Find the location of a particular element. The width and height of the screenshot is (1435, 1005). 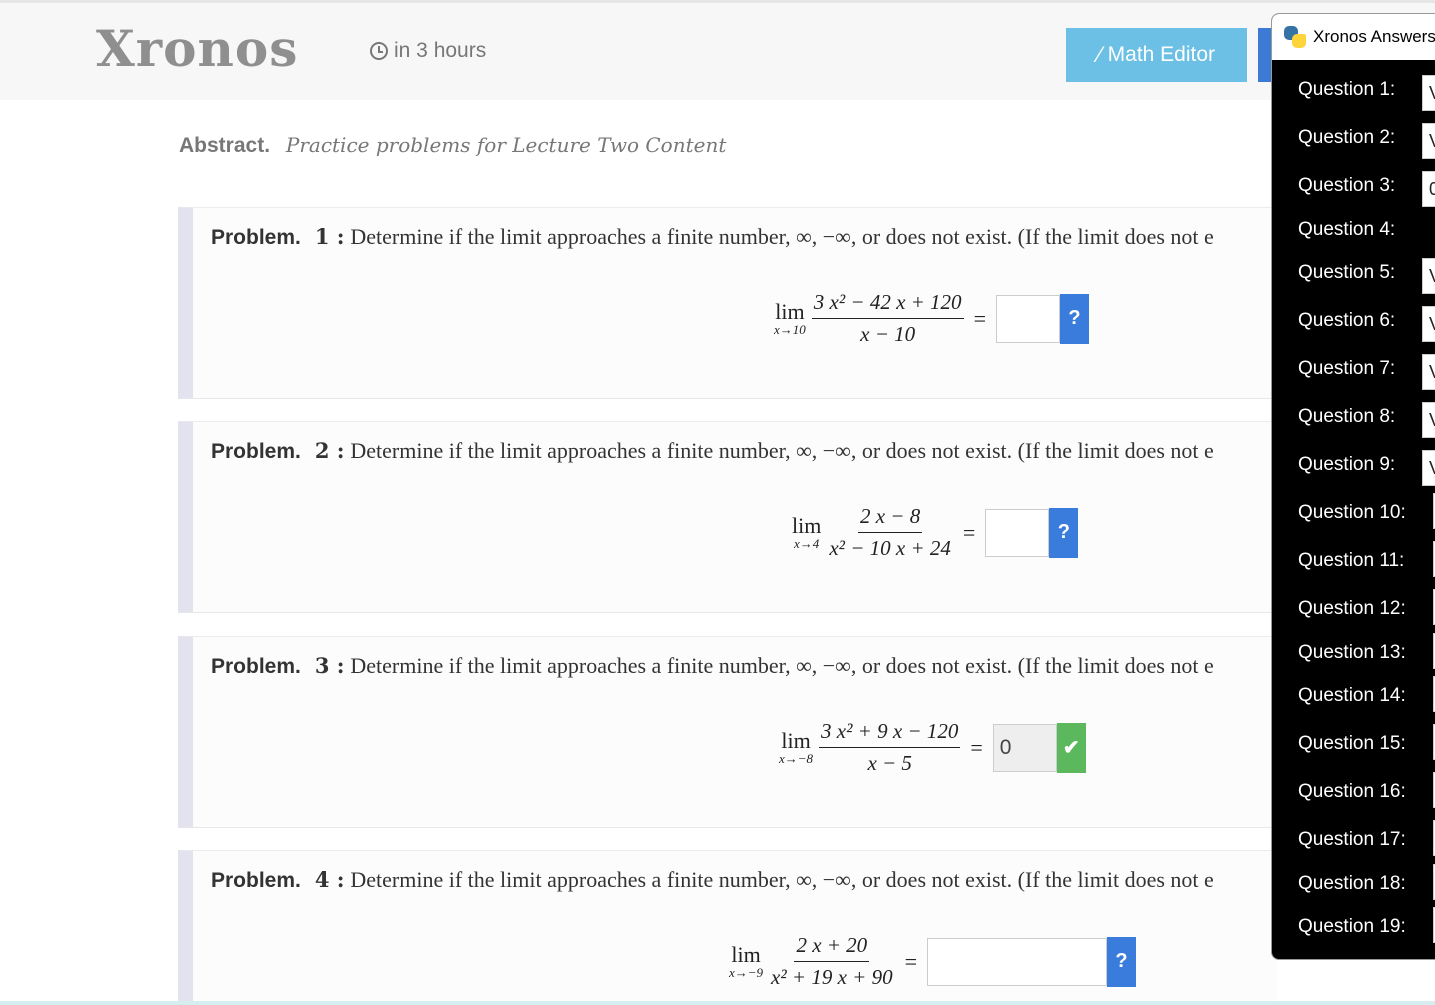

answers-window-titlebar: Xronos Answers is located at coordinates (1353, 37).